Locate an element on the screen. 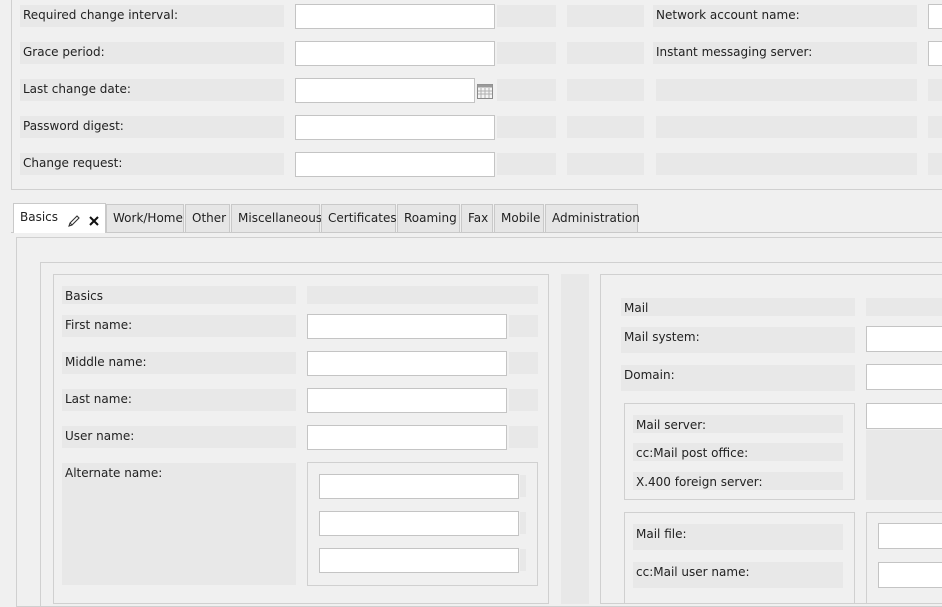 The height and width of the screenshot is (607, 942). domain-label: Domain: is located at coordinates (738, 378).